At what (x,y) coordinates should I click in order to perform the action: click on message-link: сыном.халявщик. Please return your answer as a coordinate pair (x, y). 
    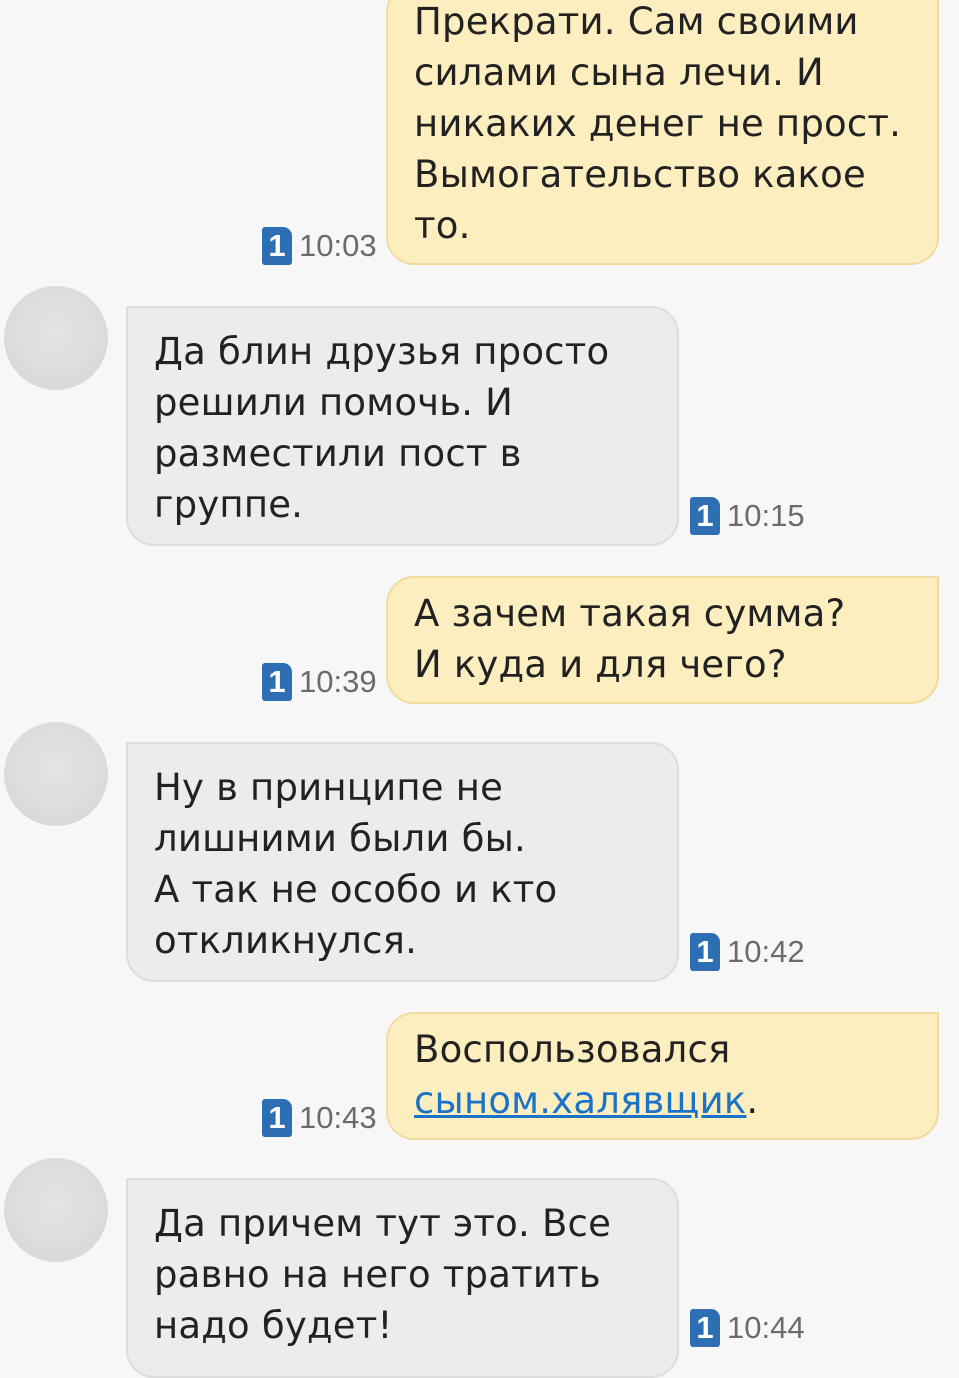
    Looking at the image, I should click on (580, 1100).